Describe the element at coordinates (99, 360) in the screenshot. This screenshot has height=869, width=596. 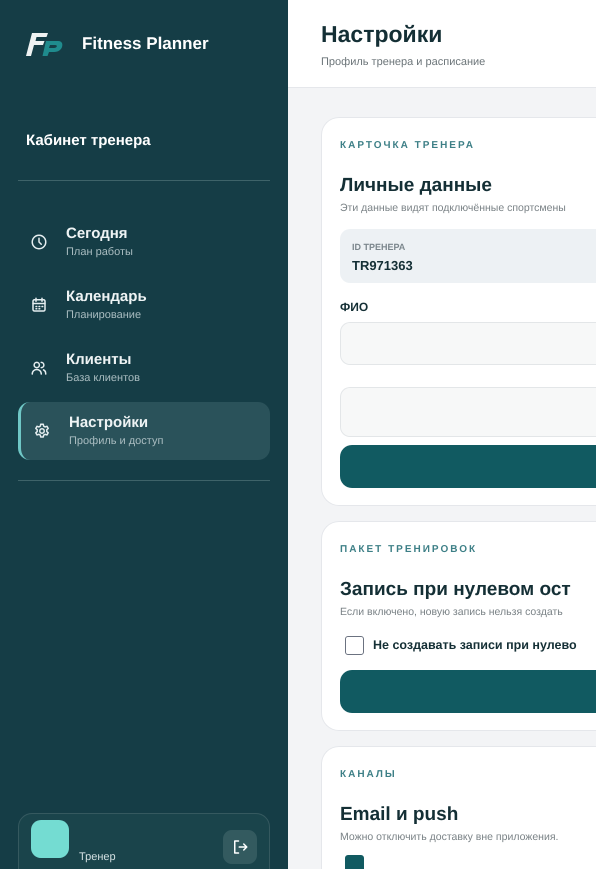
I see `nav-item-title: Клиенты` at that location.